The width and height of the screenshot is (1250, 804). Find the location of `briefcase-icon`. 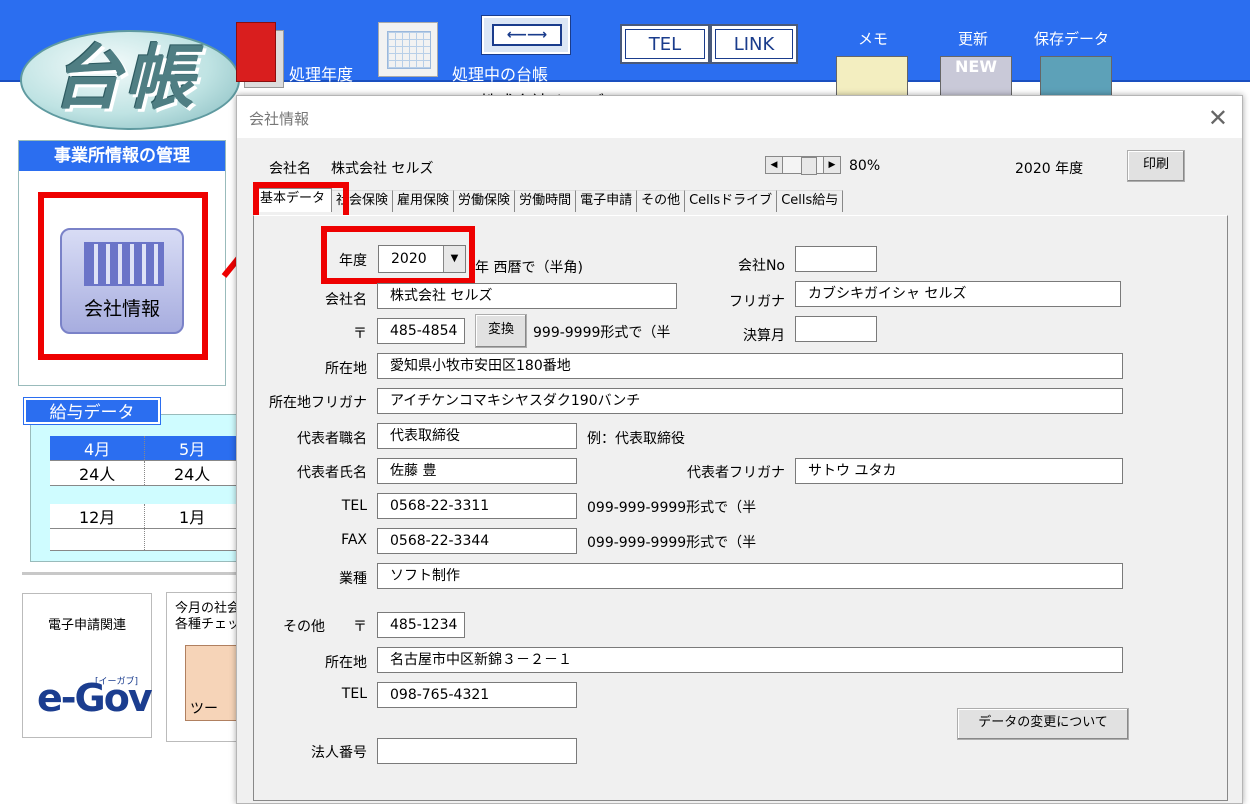

briefcase-icon is located at coordinates (1076, 76).